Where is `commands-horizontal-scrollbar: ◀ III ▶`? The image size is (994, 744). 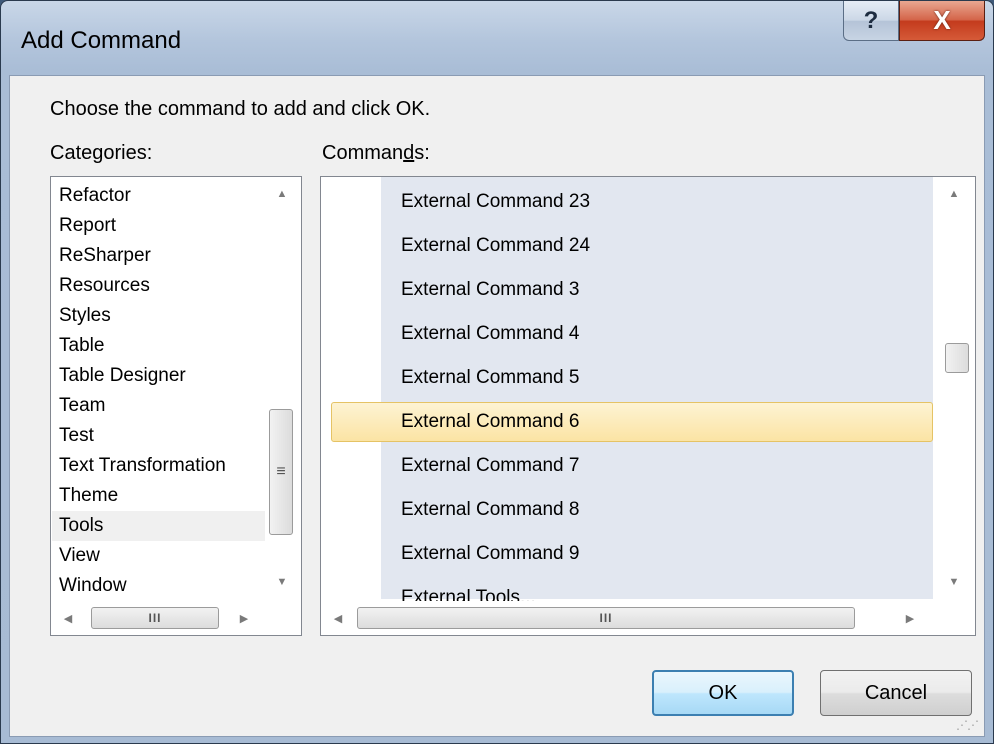 commands-horizontal-scrollbar: ◀ III ▶ is located at coordinates (648, 618).